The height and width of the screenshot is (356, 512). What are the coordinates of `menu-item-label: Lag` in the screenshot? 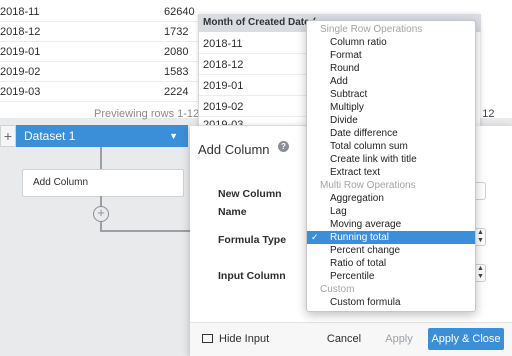 It's located at (338, 211).